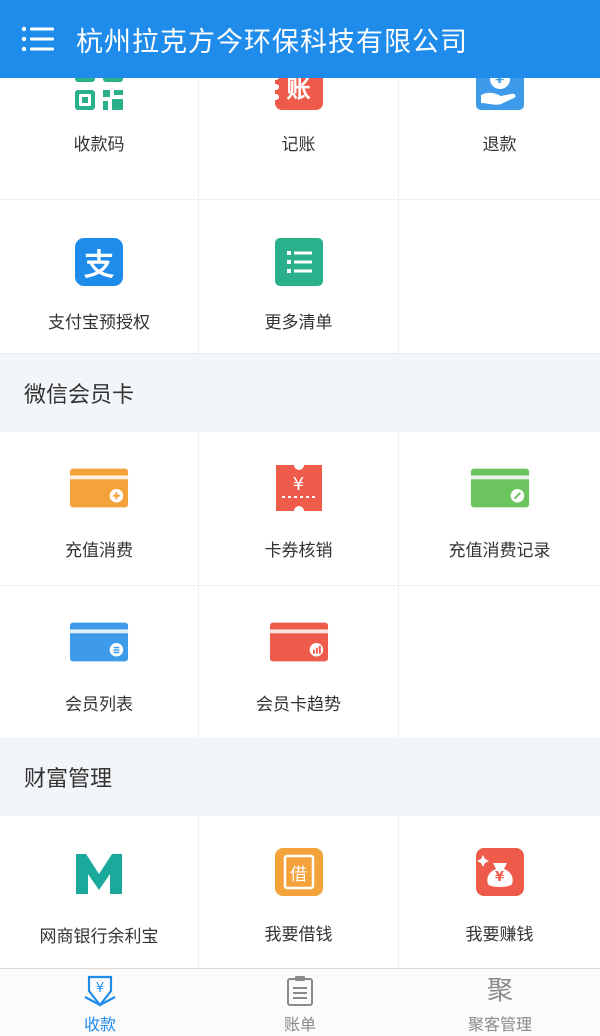 The image size is (600, 1036). Describe the element at coordinates (99, 937) in the screenshot. I see `grid-item-label: 网商银行余利宝` at that location.